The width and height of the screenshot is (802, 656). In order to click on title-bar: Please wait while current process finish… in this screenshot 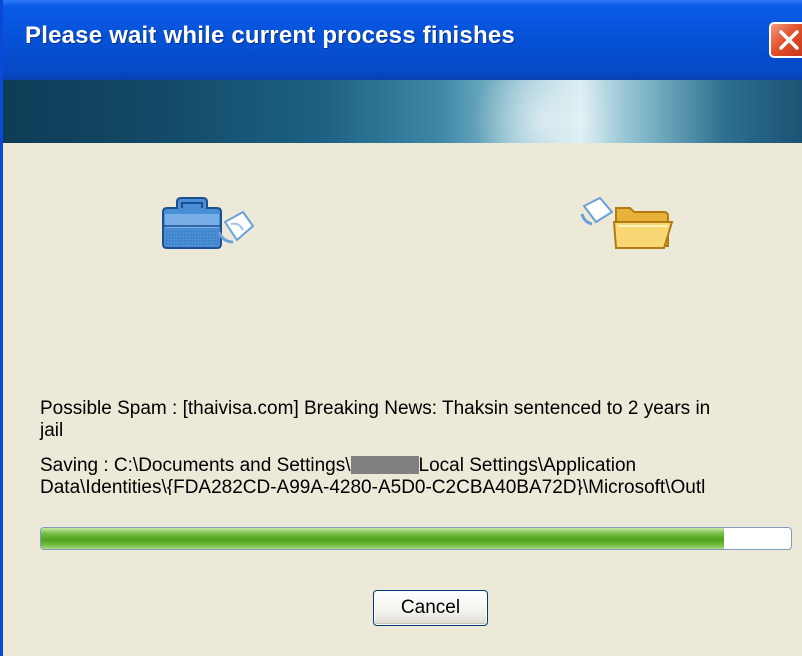, I will do `click(402, 40)`.